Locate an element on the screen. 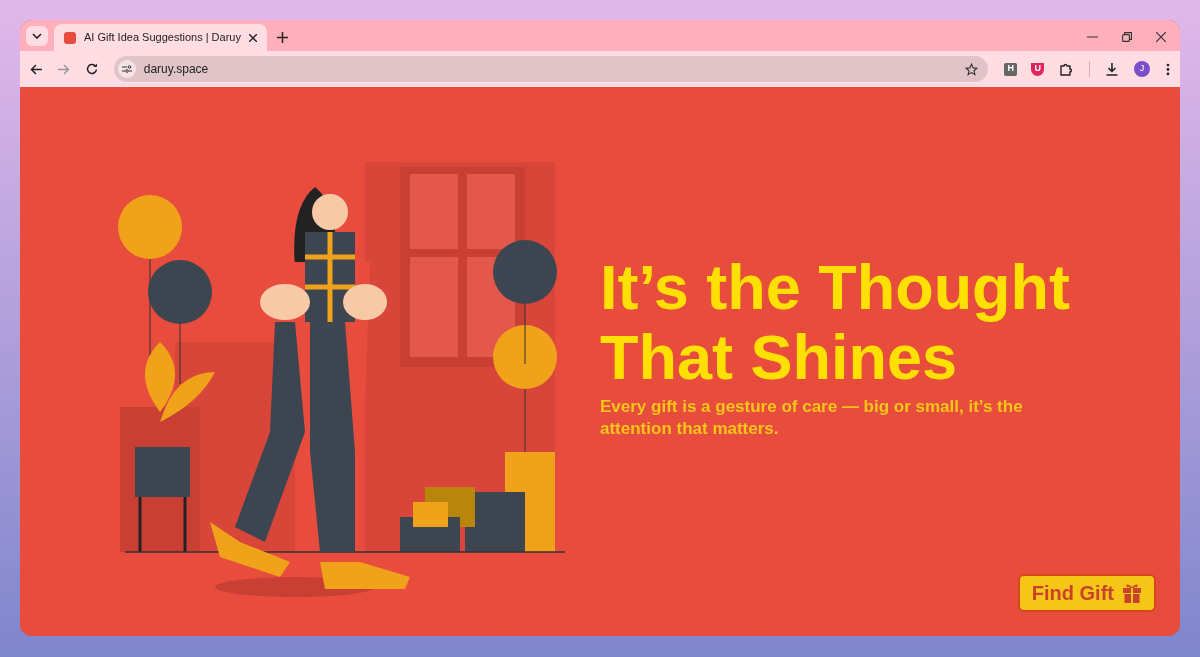  back-arrow-icon is located at coordinates (36, 69).